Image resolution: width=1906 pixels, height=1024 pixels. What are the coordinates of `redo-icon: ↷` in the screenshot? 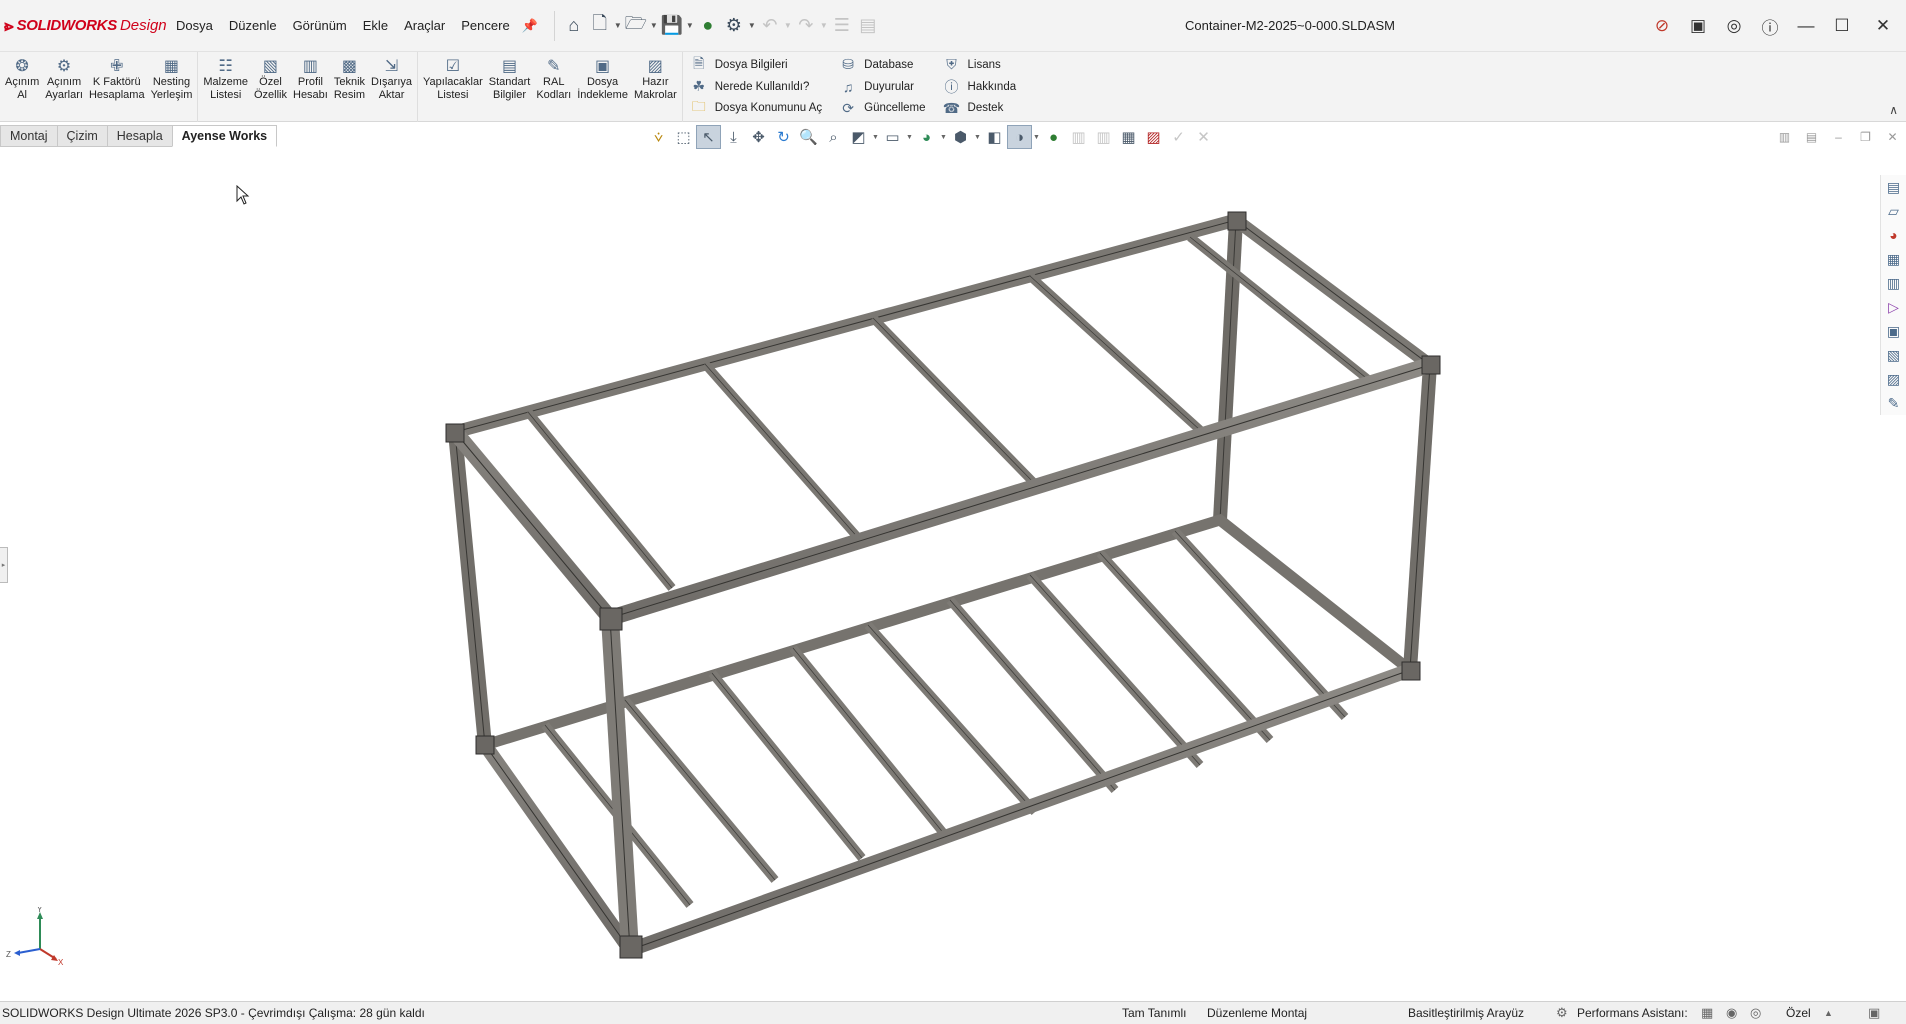 It's located at (806, 26).